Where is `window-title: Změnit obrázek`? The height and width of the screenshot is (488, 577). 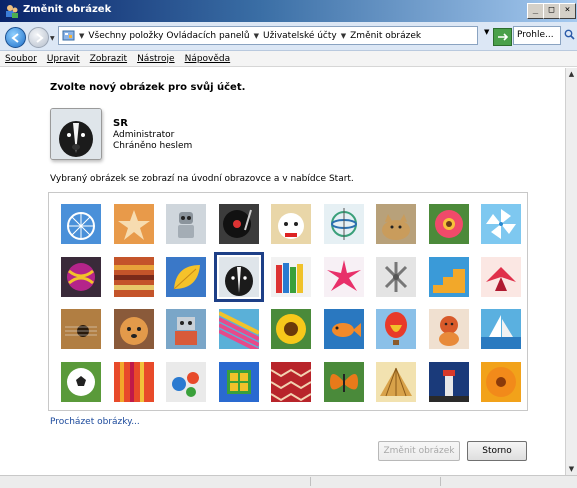
window-title: Změnit obrázek is located at coordinates (67, 9).